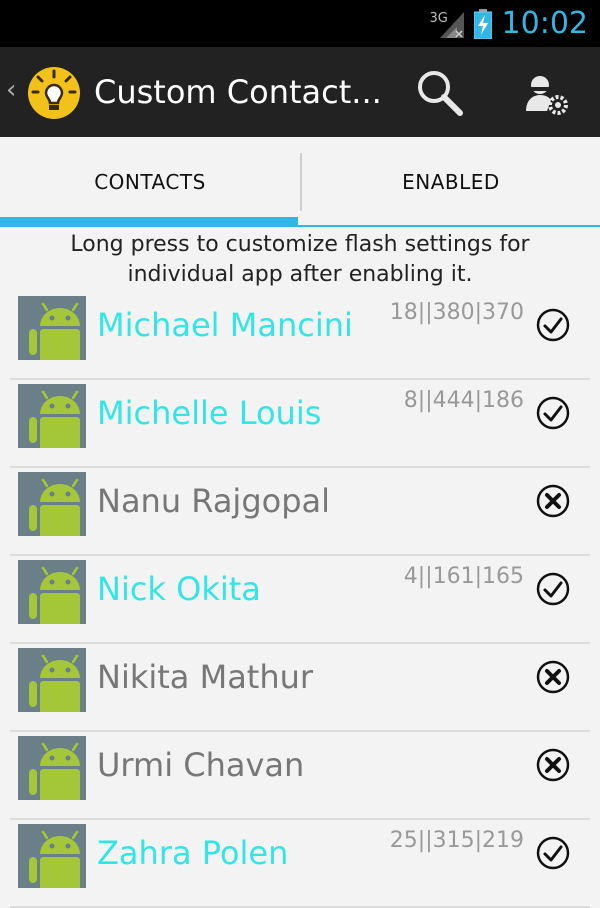 The height and width of the screenshot is (908, 600). Describe the element at coordinates (451, 182) in the screenshot. I see `tab-enabled: ENABLED` at that location.